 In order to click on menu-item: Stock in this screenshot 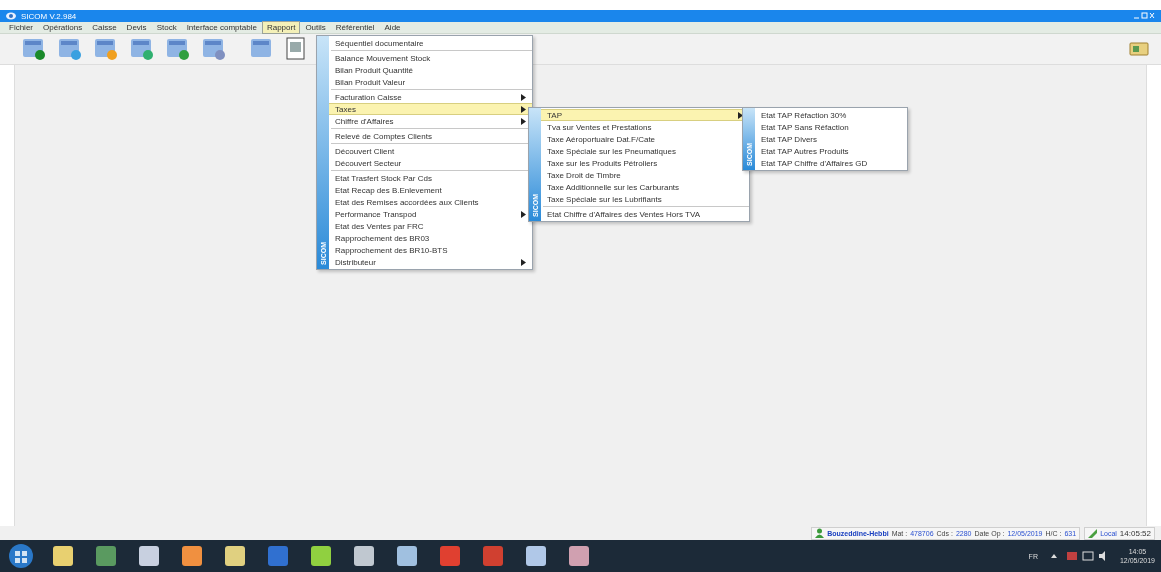, I will do `click(166, 27)`.